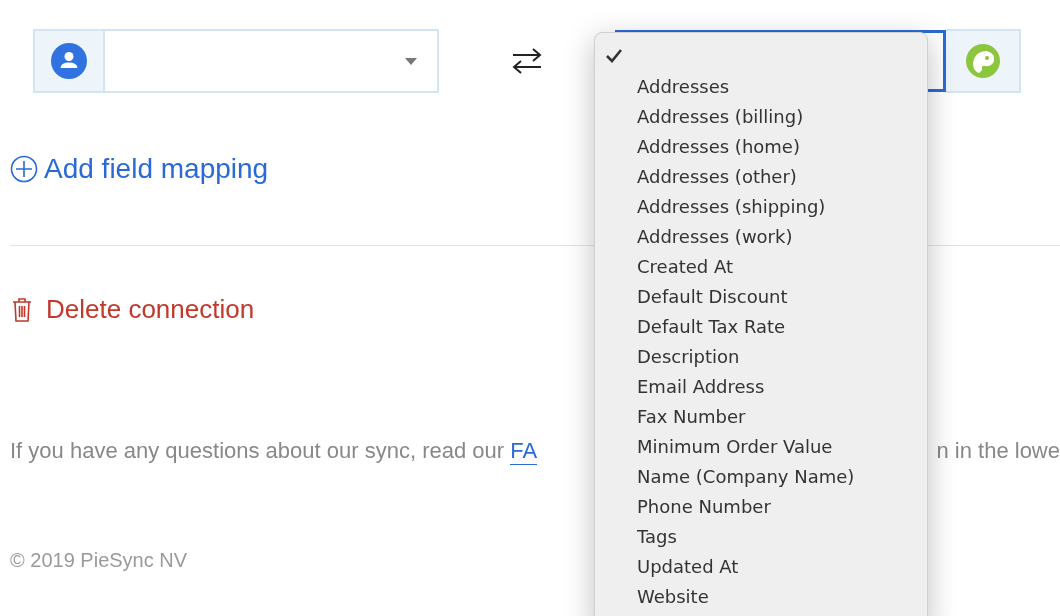 The image size is (1060, 616). I want to click on faq-link: FA, so click(524, 451).